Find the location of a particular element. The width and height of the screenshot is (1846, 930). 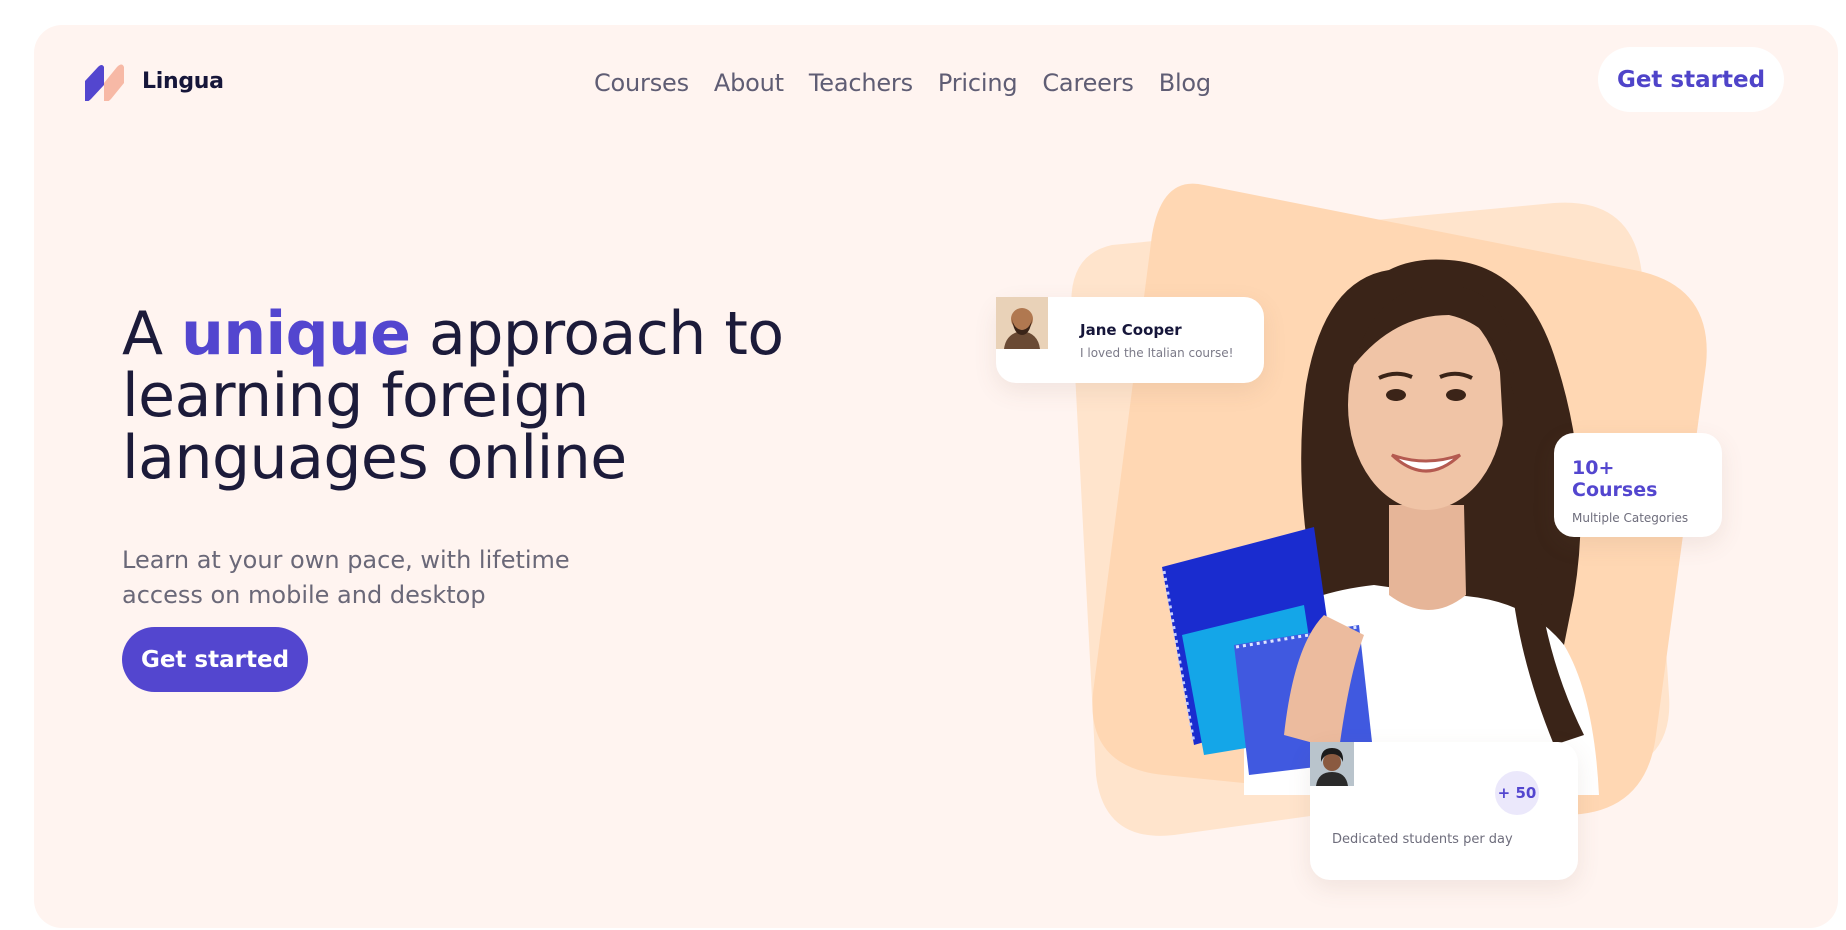

students-caption: Dedicated students per day is located at coordinates (1422, 839).